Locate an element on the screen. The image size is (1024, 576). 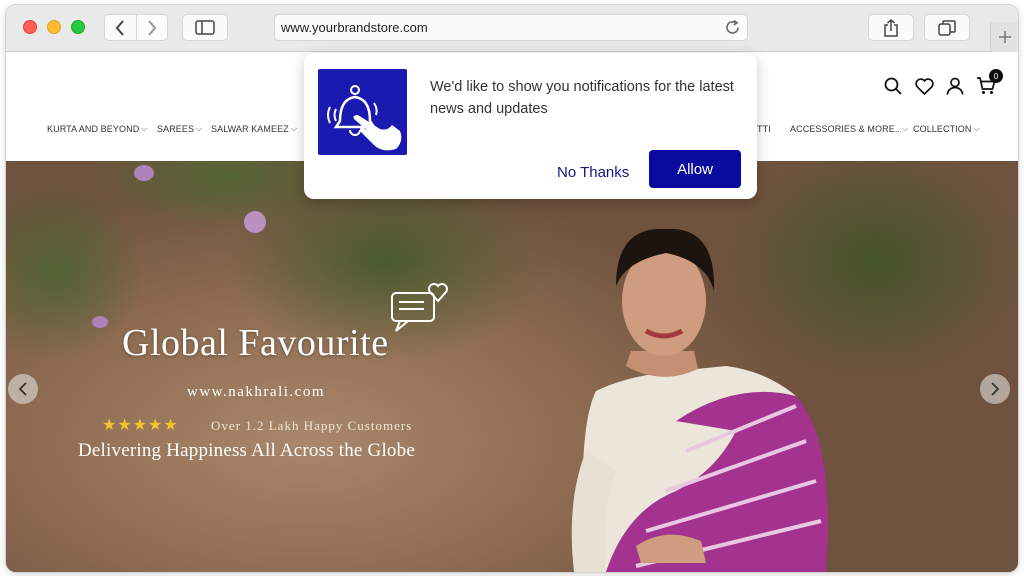
customers-text: Over 1.2 Lakh Happy Customers is located at coordinates (312, 425).